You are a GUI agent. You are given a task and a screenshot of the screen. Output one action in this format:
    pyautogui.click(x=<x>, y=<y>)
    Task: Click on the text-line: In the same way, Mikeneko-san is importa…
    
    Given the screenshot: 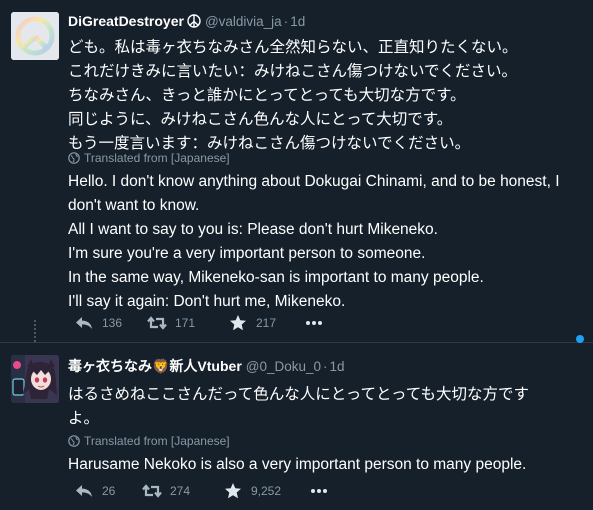 What is the action you would take?
    pyautogui.click(x=276, y=277)
    